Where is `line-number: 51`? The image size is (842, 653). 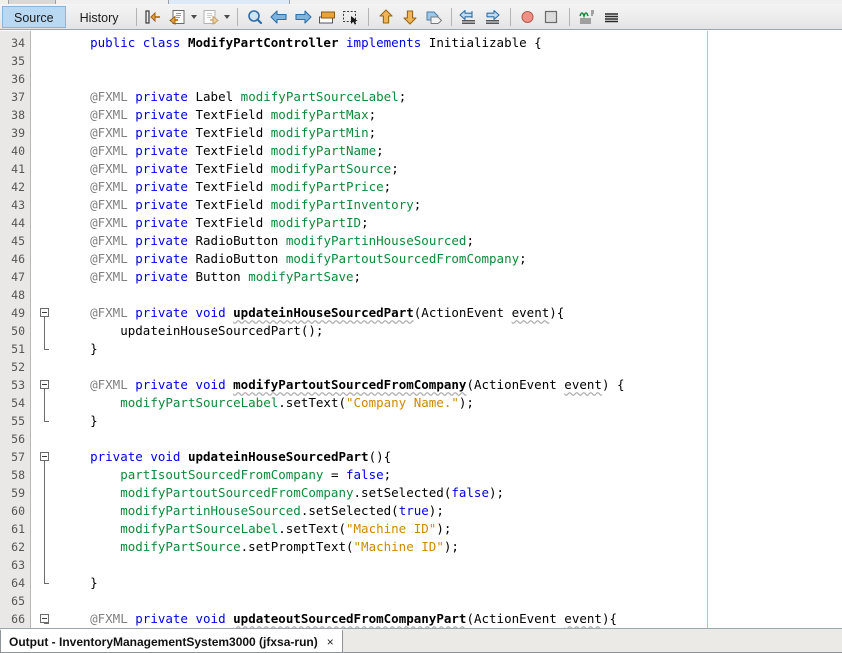 line-number: 51 is located at coordinates (18, 349).